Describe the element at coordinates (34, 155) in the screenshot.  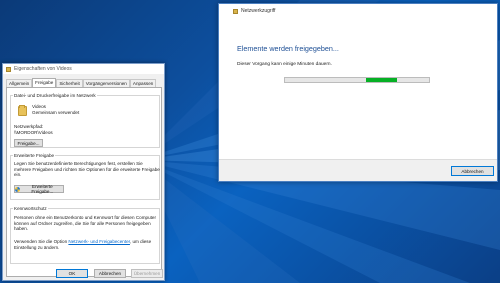
I see `advanced-sharing-title: Erweiterte Freigabe` at that location.